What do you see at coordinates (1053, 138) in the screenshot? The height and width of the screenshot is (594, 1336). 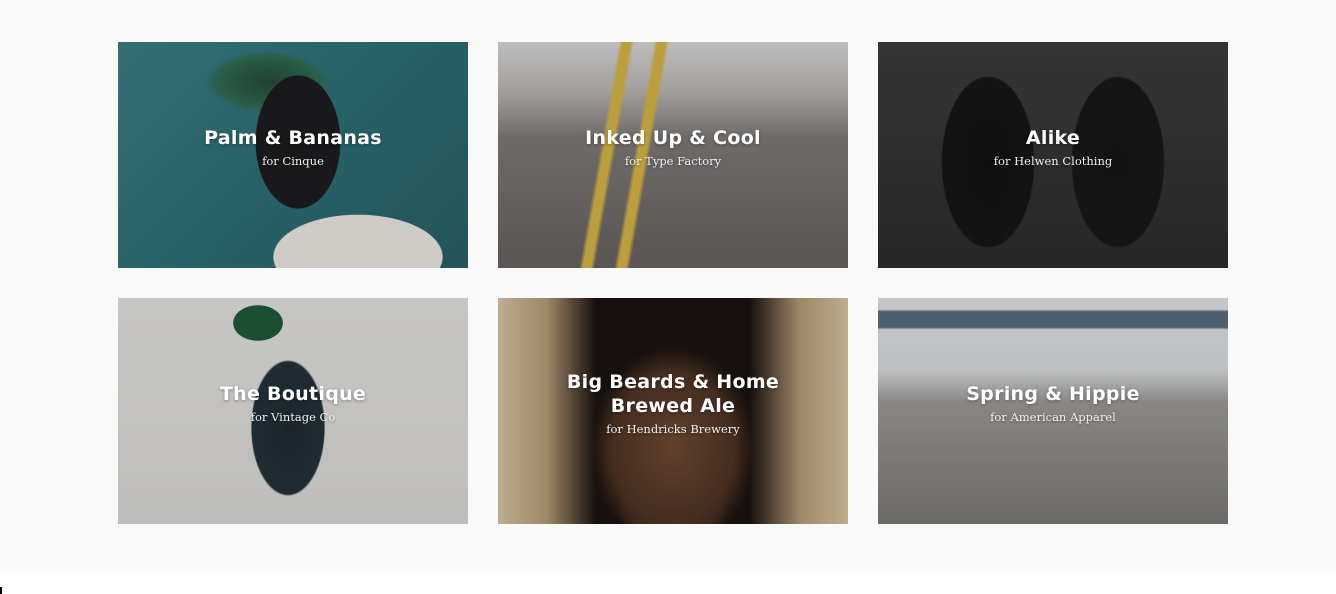 I see `portfolio-title: Alike` at bounding box center [1053, 138].